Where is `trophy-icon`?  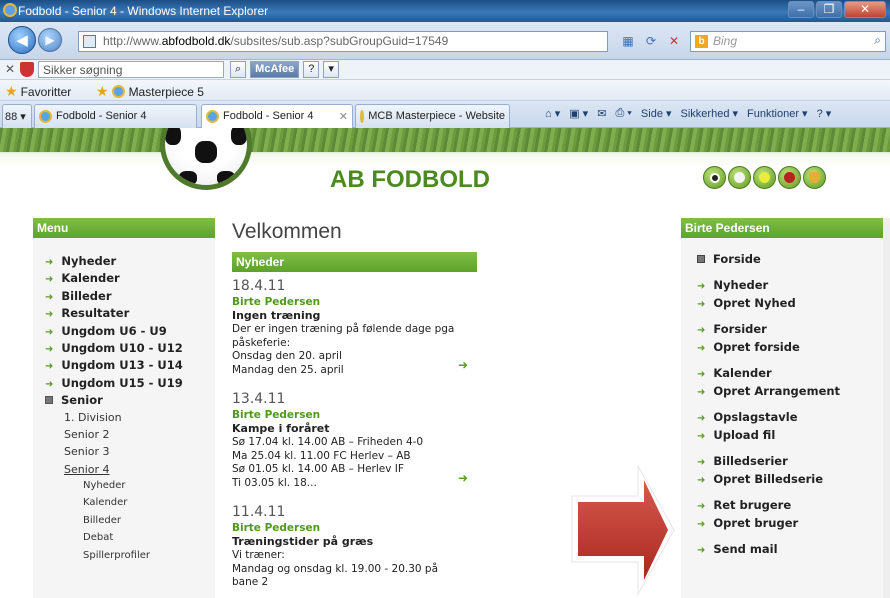
trophy-icon is located at coordinates (814, 177).